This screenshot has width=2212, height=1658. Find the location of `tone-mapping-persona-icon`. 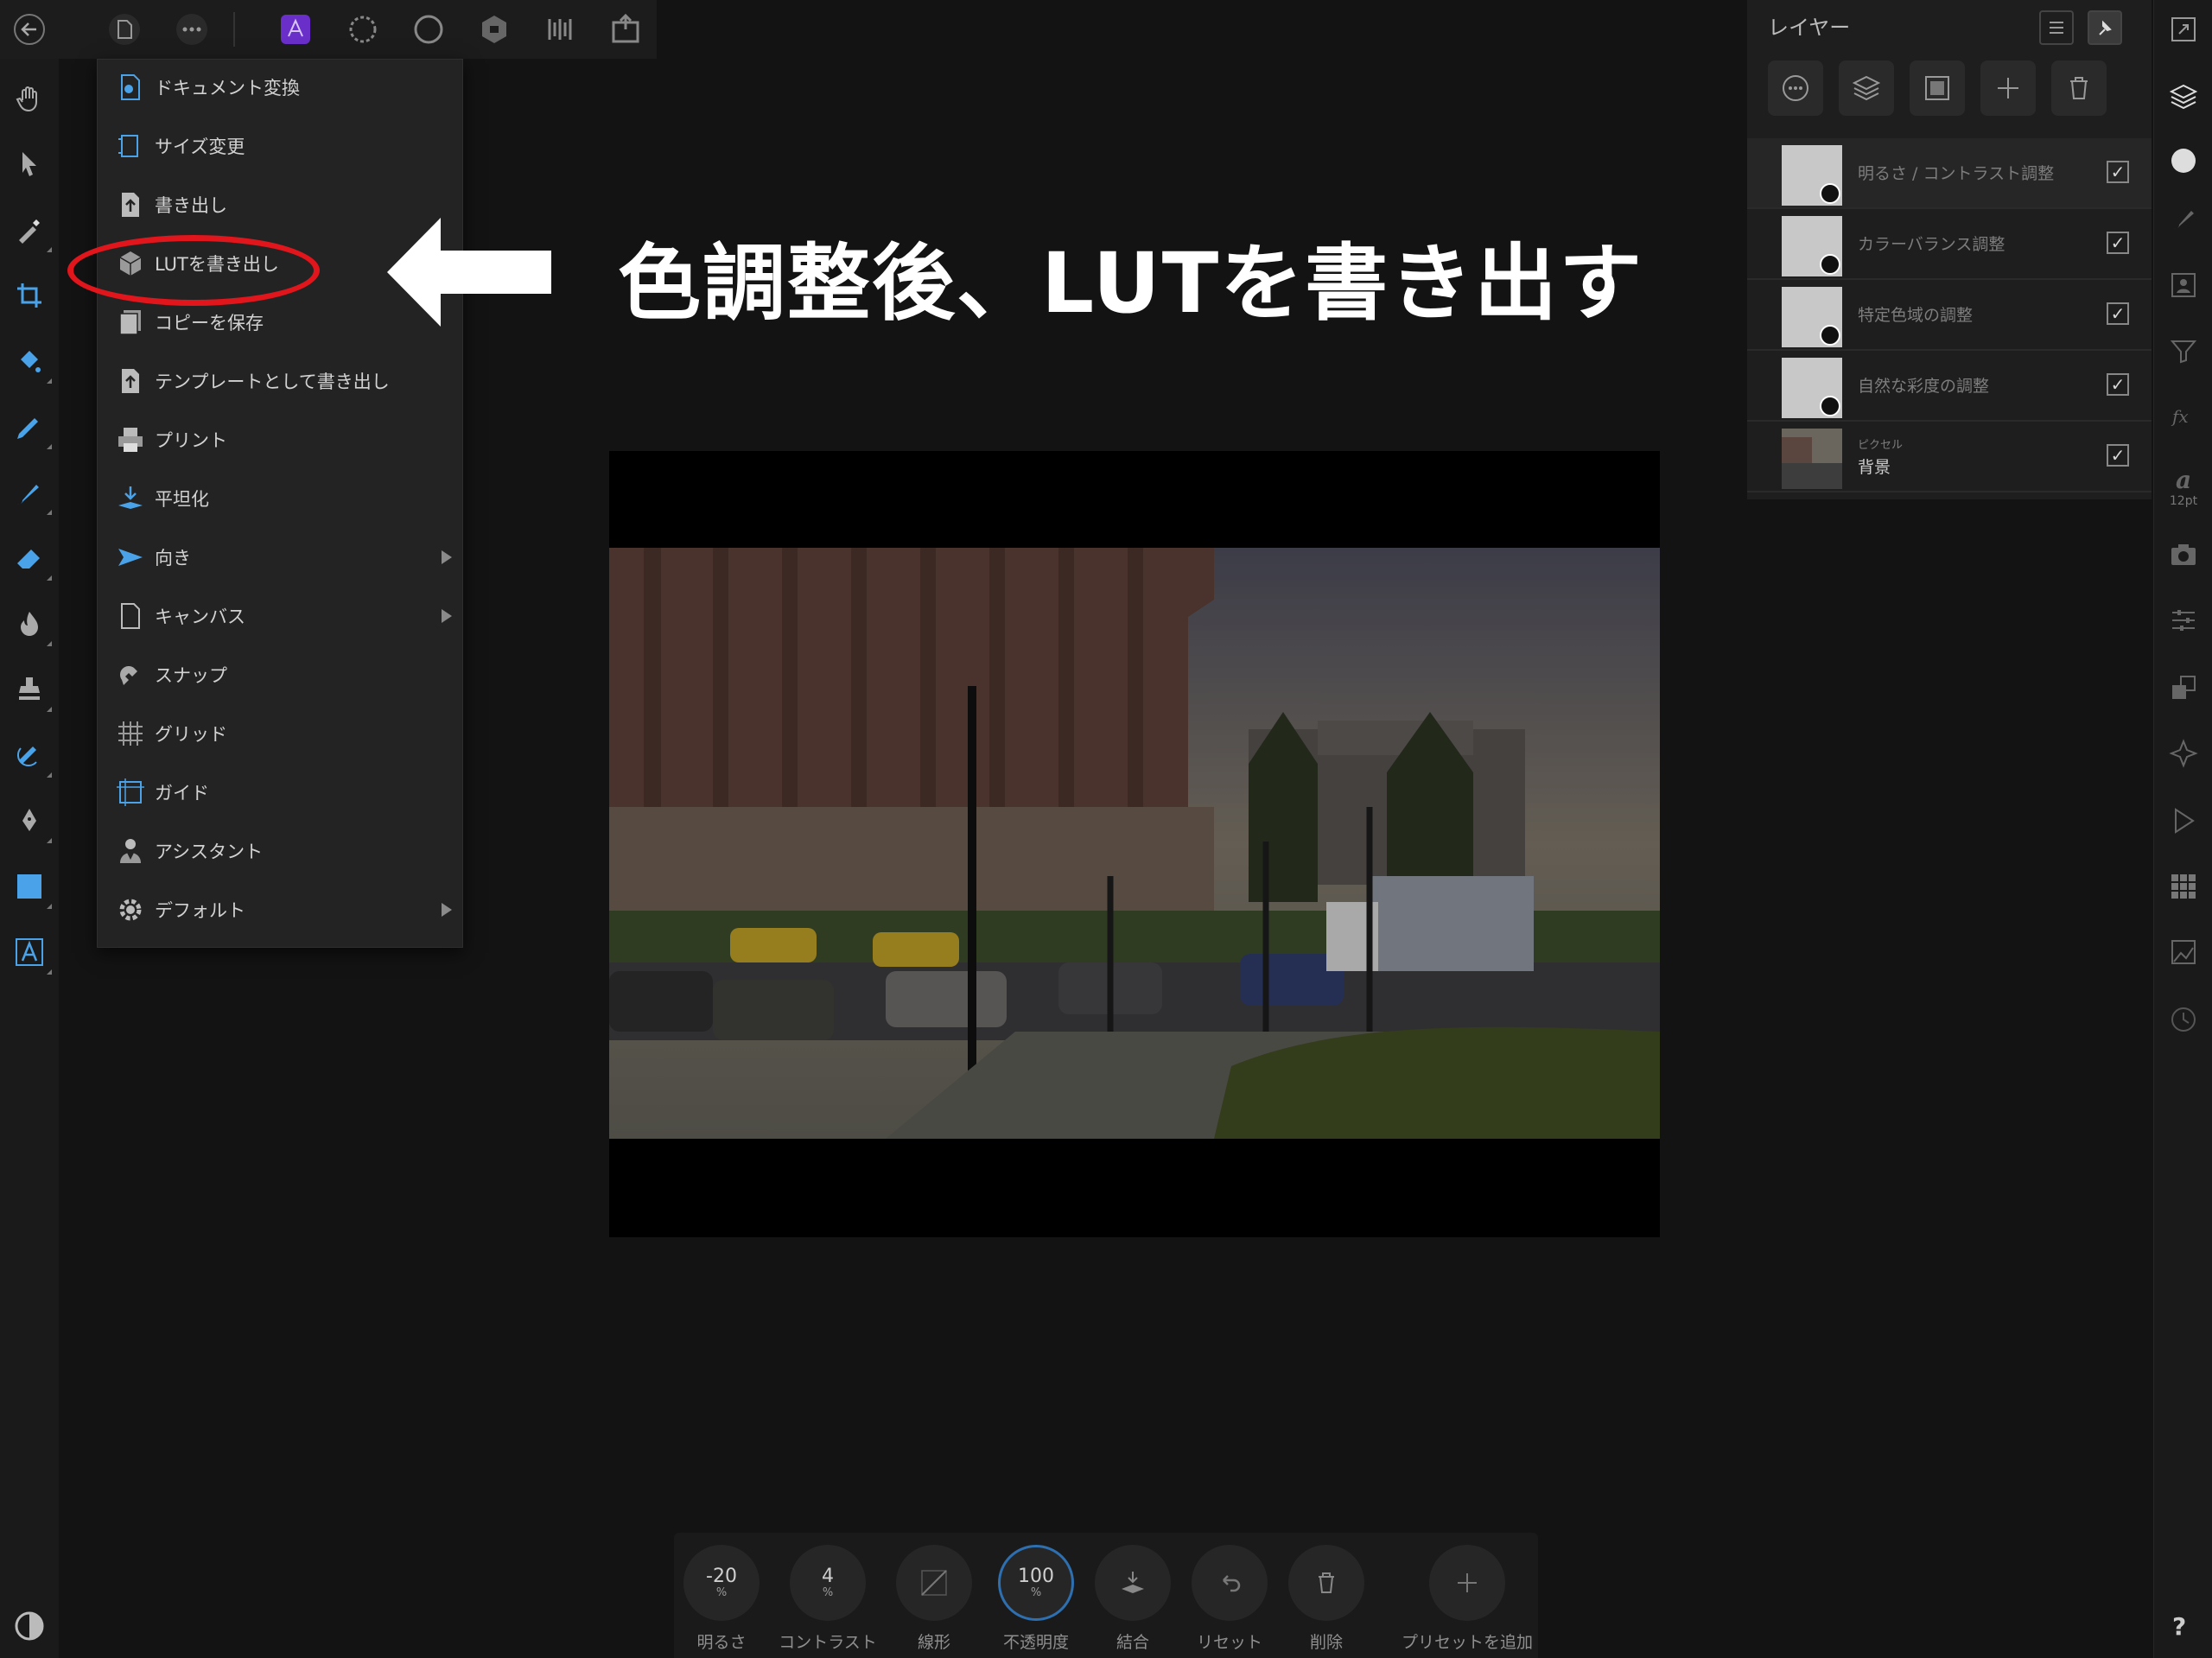

tone-mapping-persona-icon is located at coordinates (494, 29).